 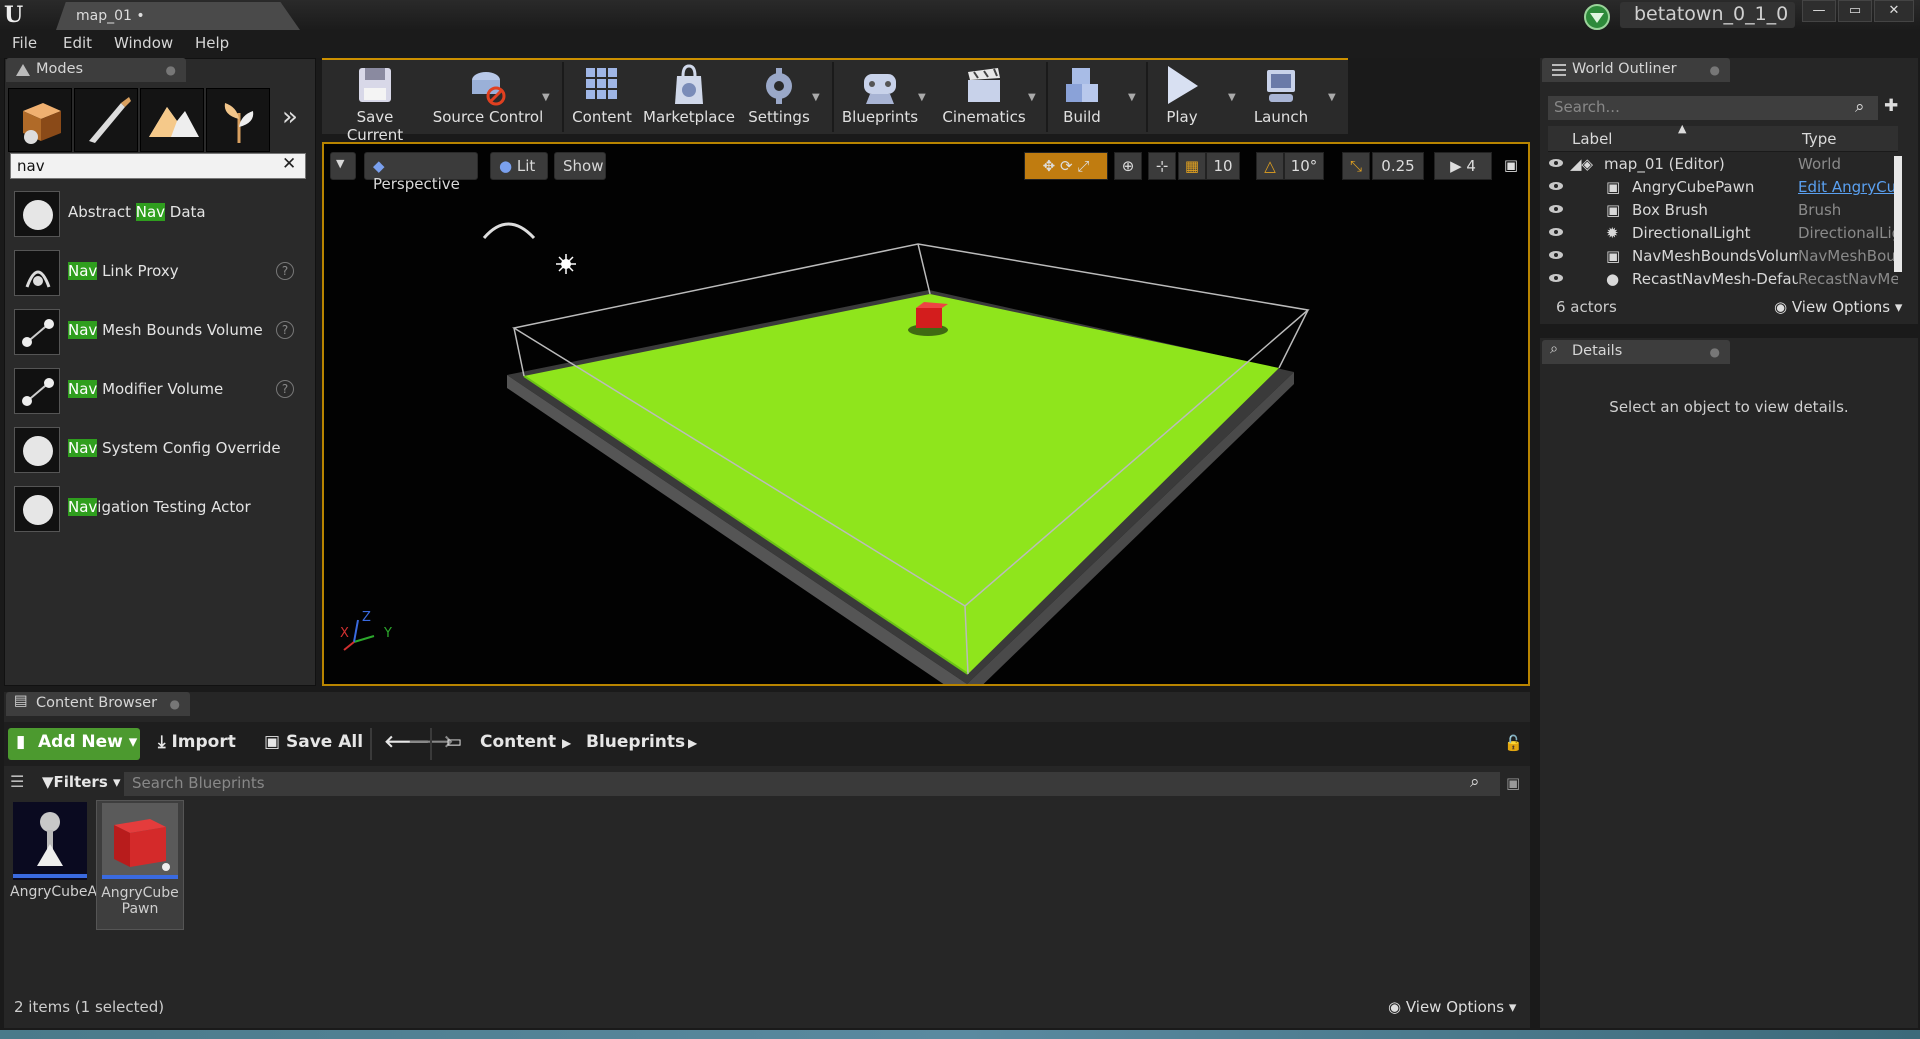 What do you see at coordinates (343, 166) in the screenshot?
I see `viewport-options-button: ▼` at bounding box center [343, 166].